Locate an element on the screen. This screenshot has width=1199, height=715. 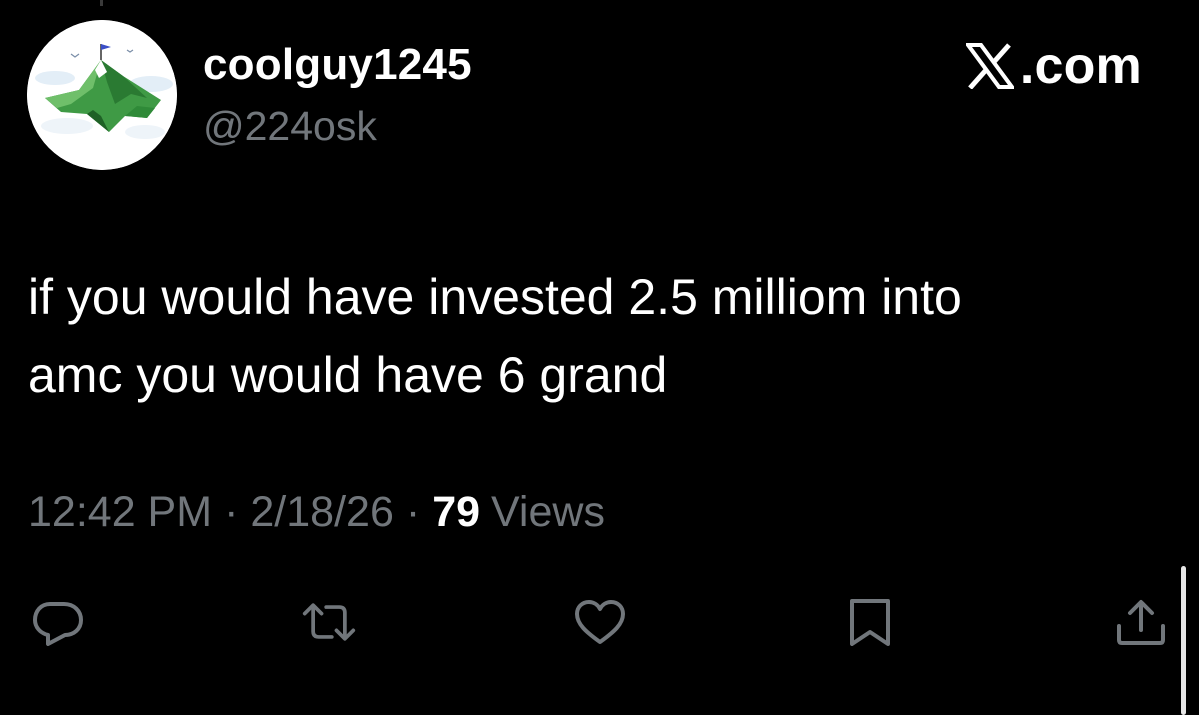
brand-domain-suffix: .com is located at coordinates (1080, 66).